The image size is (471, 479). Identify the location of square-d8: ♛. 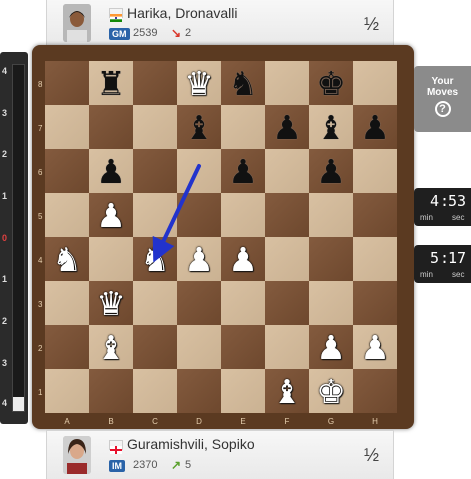
(199, 83).